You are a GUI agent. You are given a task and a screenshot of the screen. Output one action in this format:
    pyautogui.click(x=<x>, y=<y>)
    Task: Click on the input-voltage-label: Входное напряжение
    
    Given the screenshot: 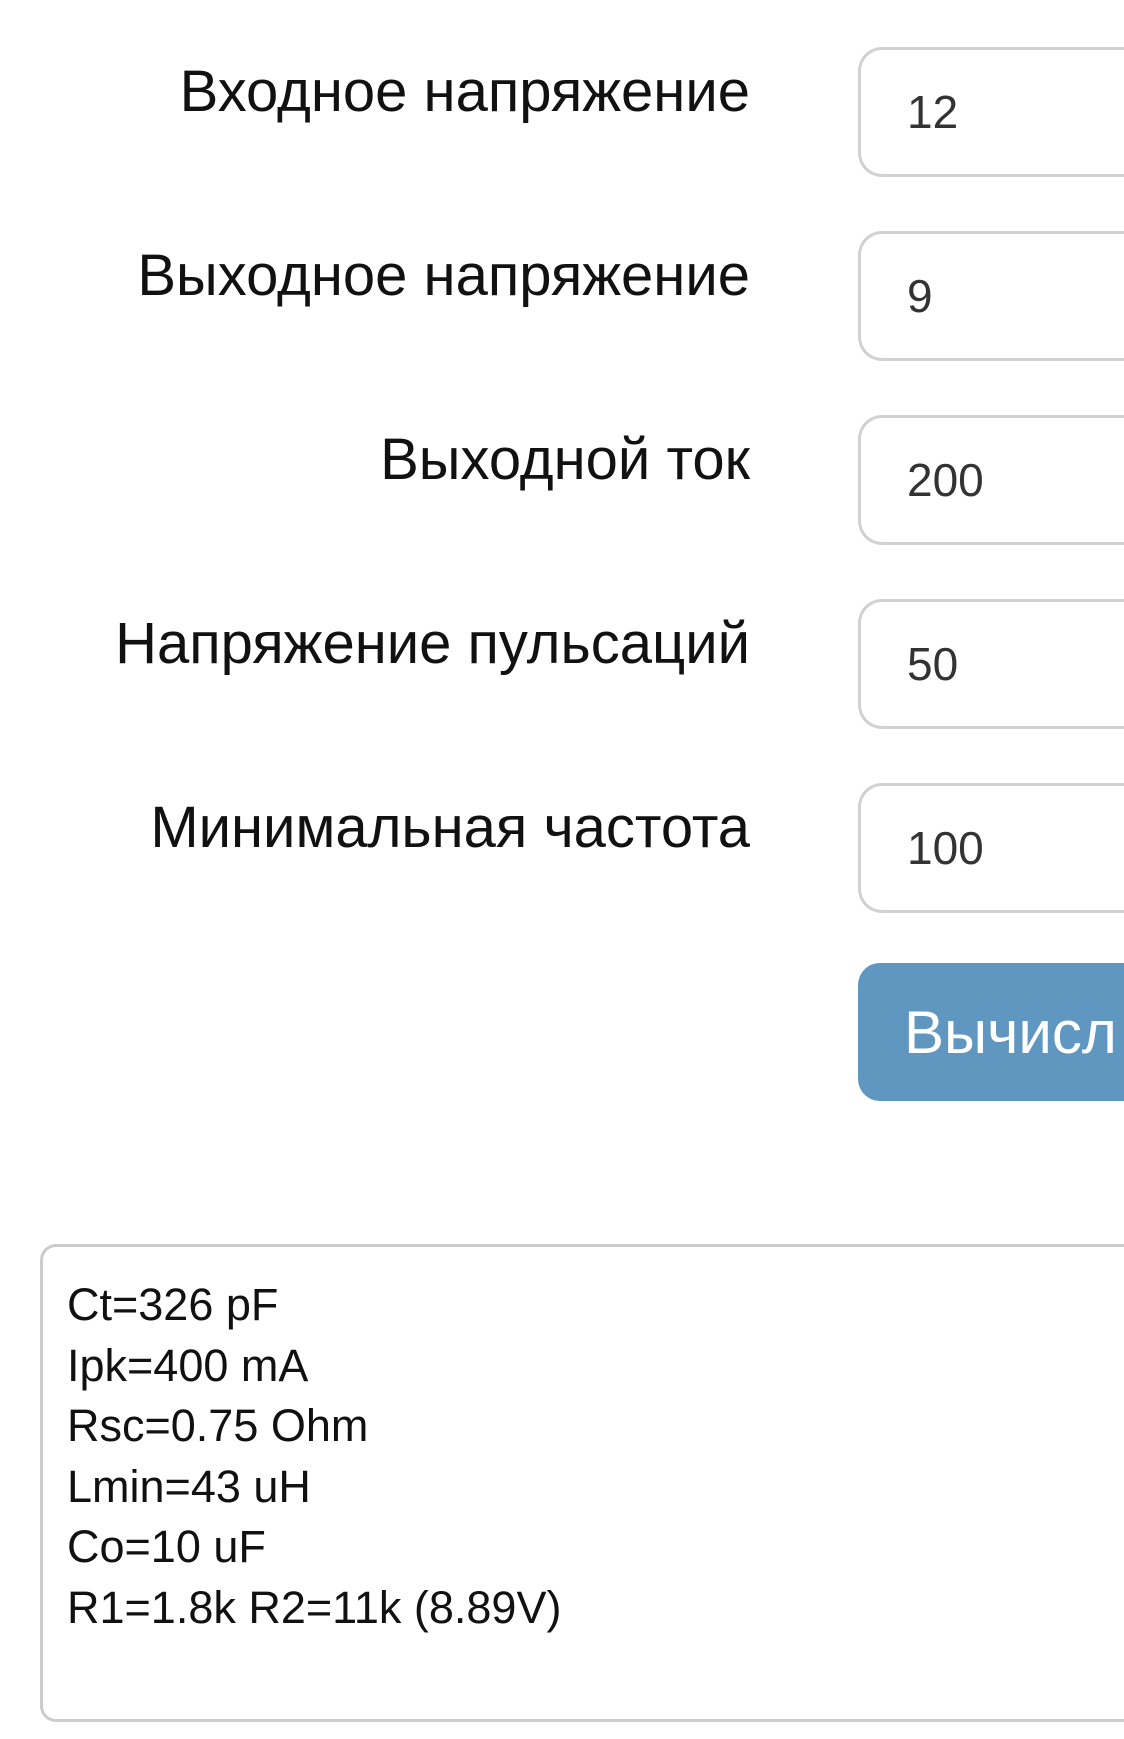 What is the action you would take?
    pyautogui.click(x=464, y=91)
    